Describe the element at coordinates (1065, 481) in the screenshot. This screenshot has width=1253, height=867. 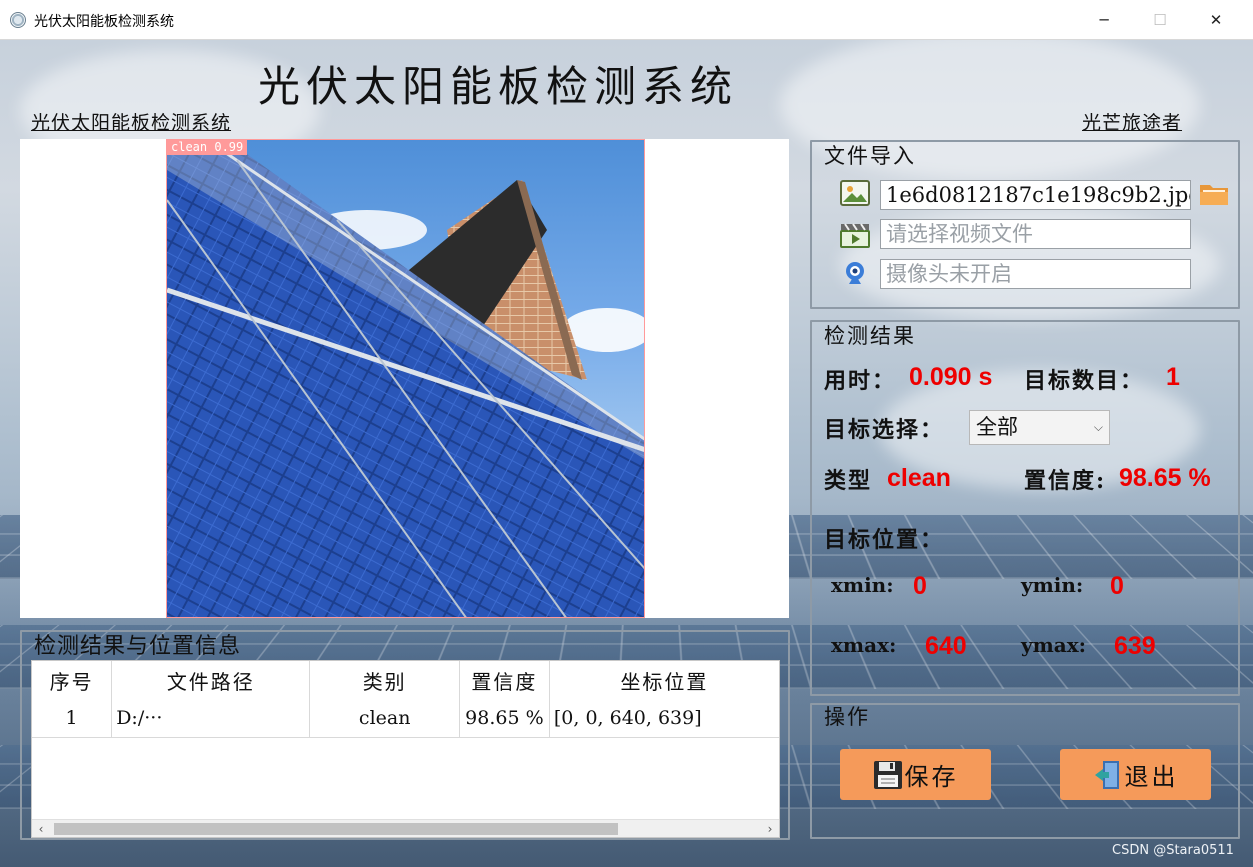
I see `confidence-label: 置信度:` at that location.